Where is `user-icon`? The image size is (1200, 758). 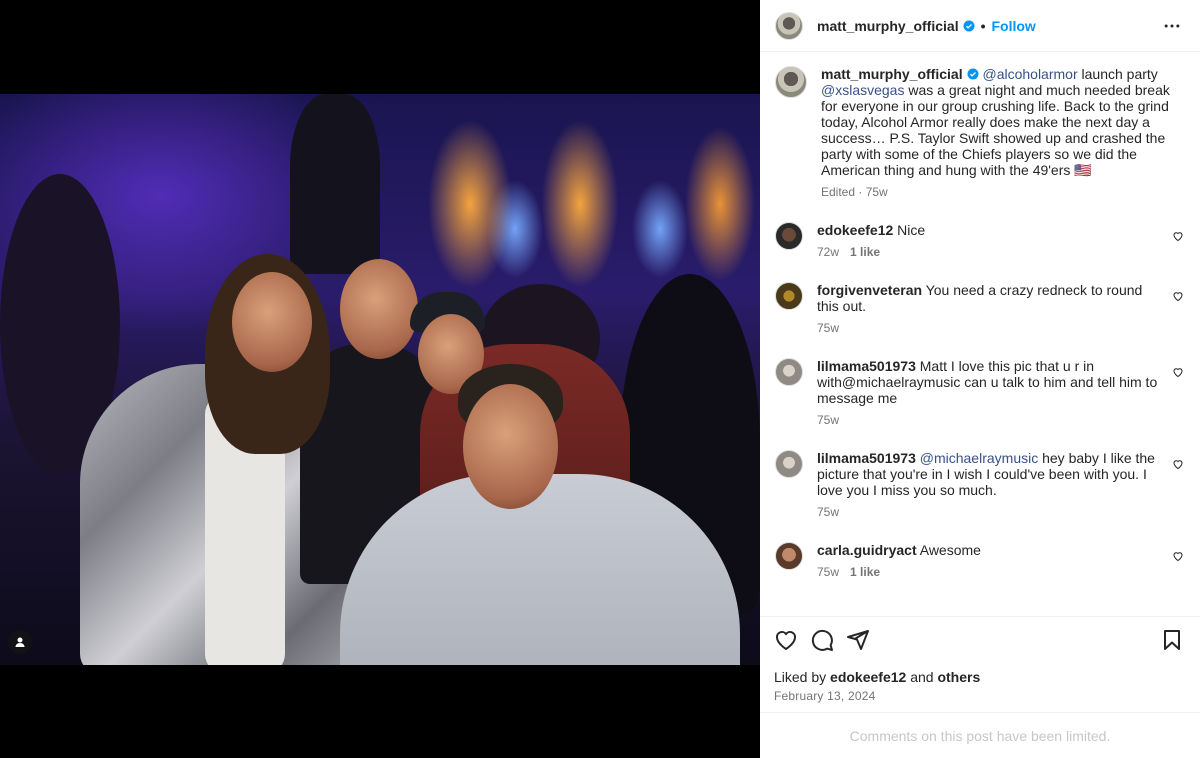
user-icon is located at coordinates (20, 642).